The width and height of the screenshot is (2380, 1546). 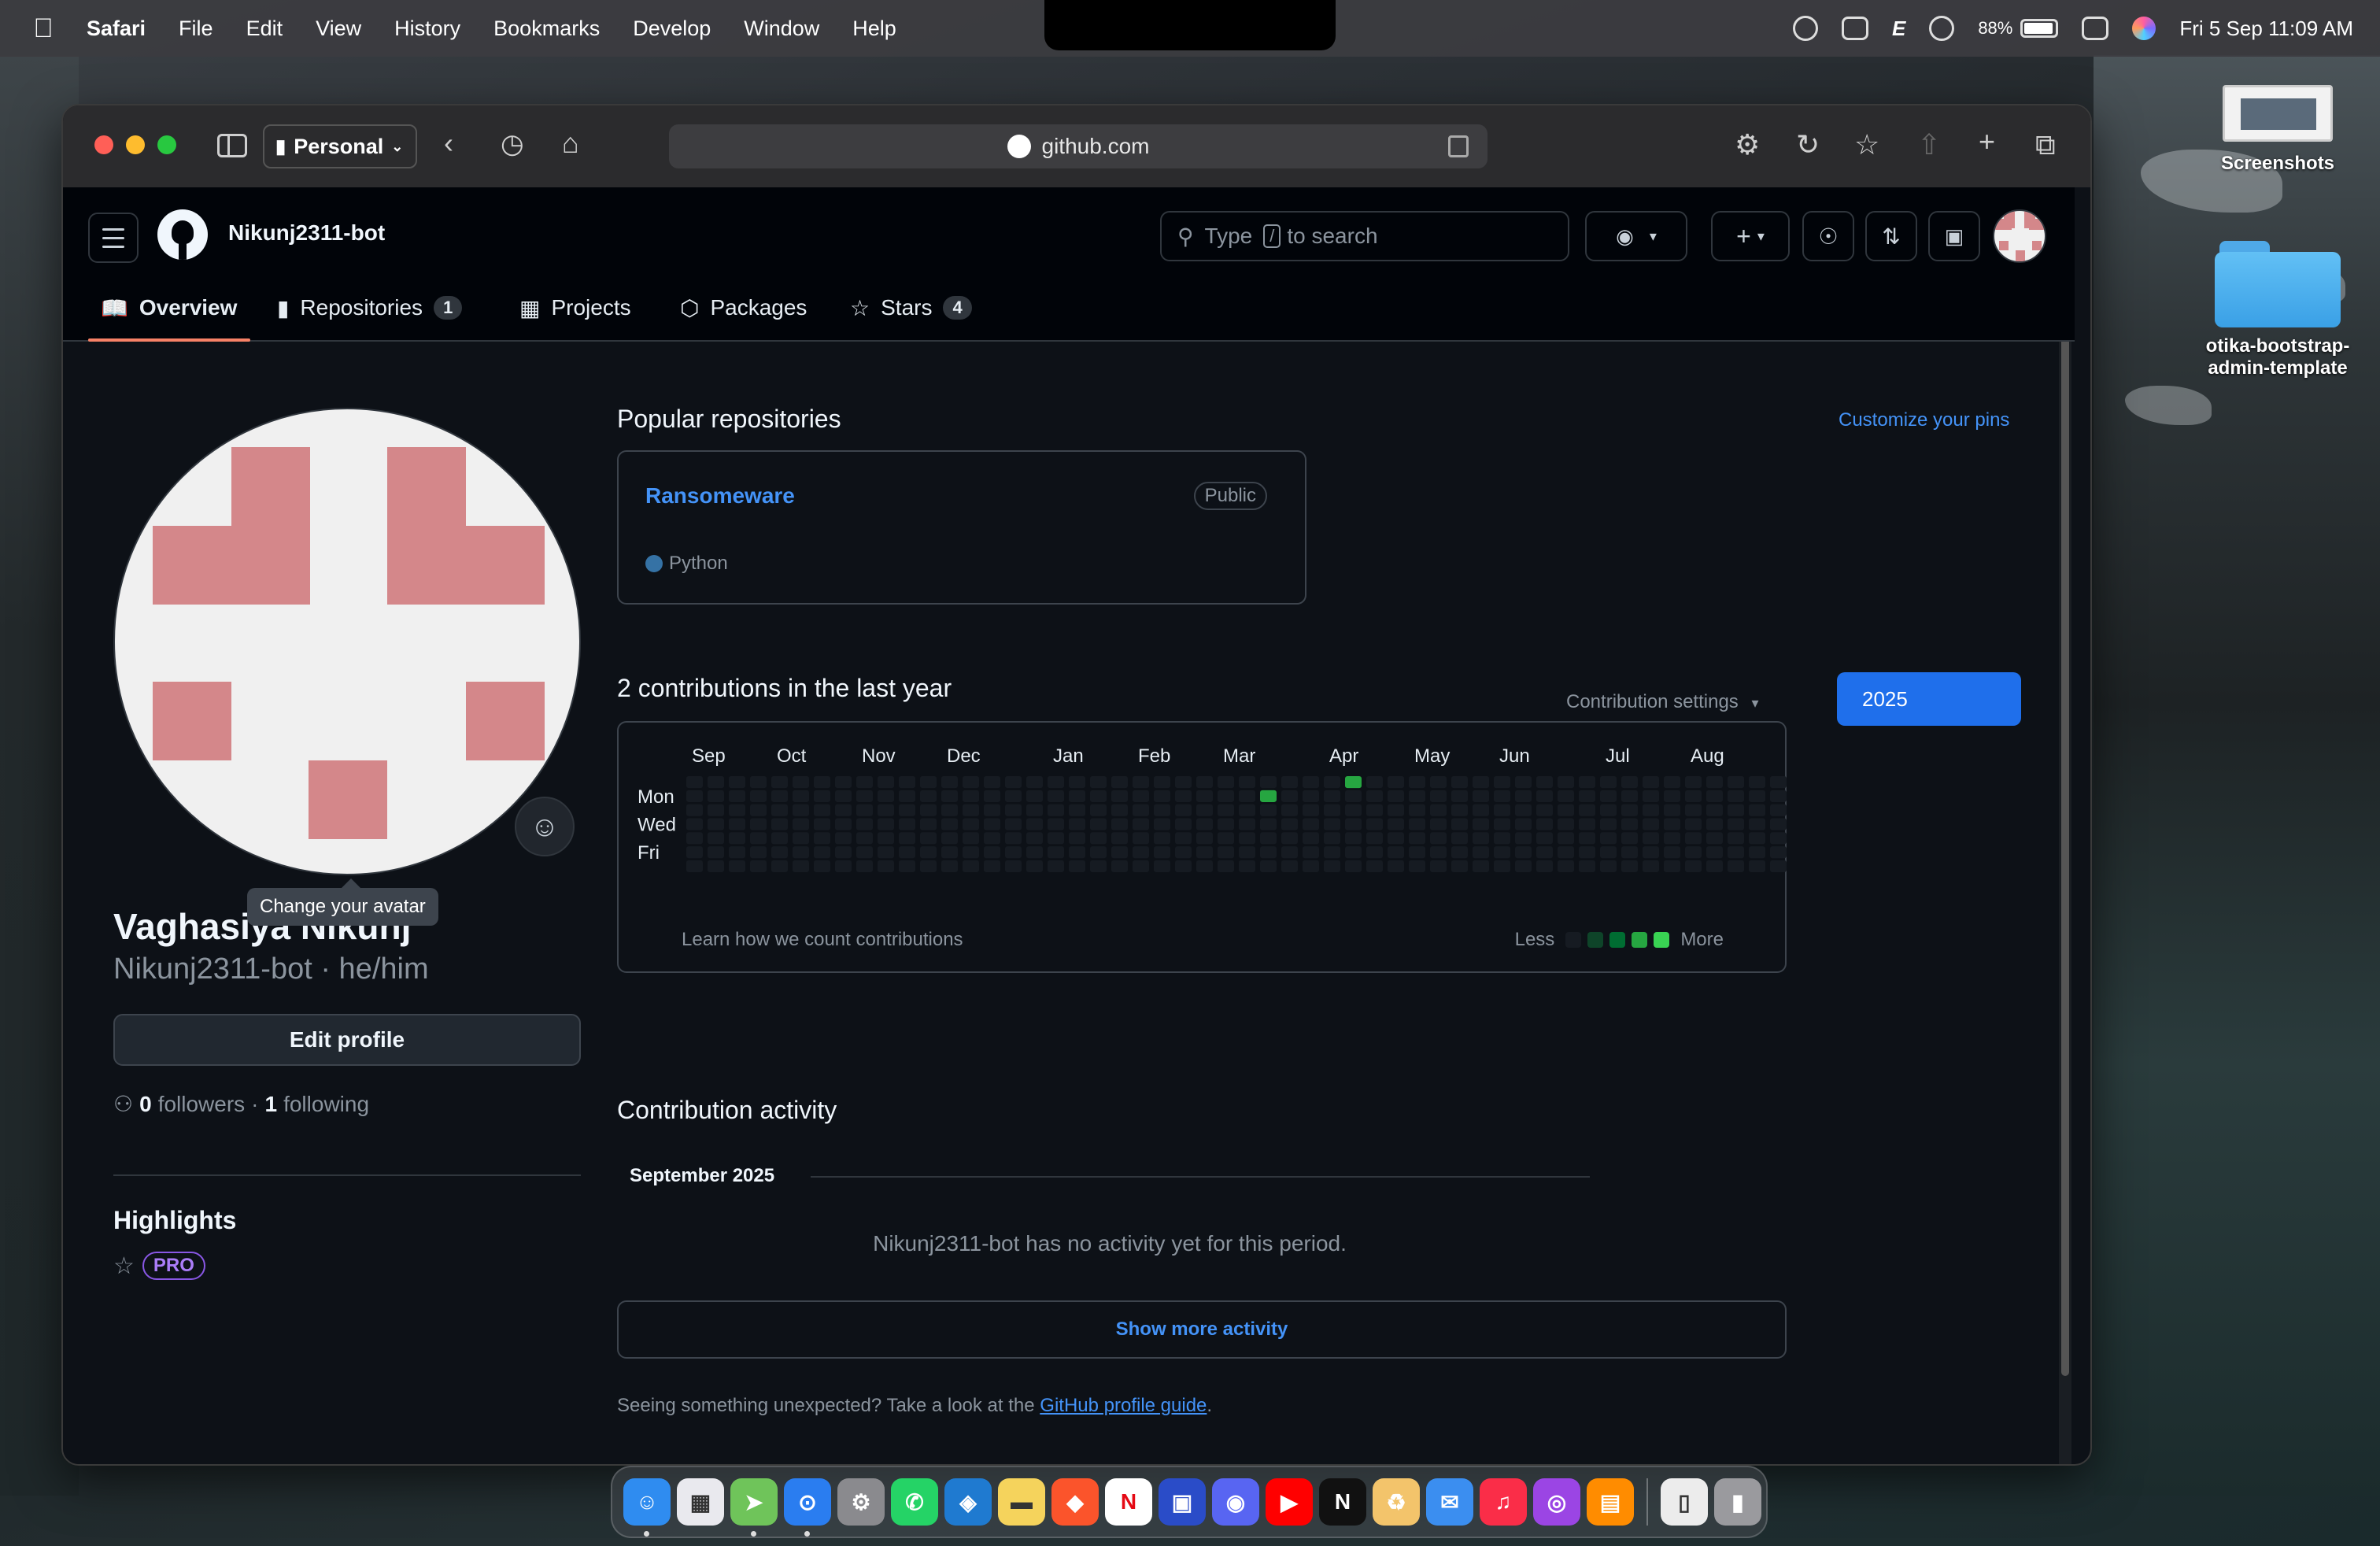 I want to click on page-scrollbar, so click(x=2065, y=825).